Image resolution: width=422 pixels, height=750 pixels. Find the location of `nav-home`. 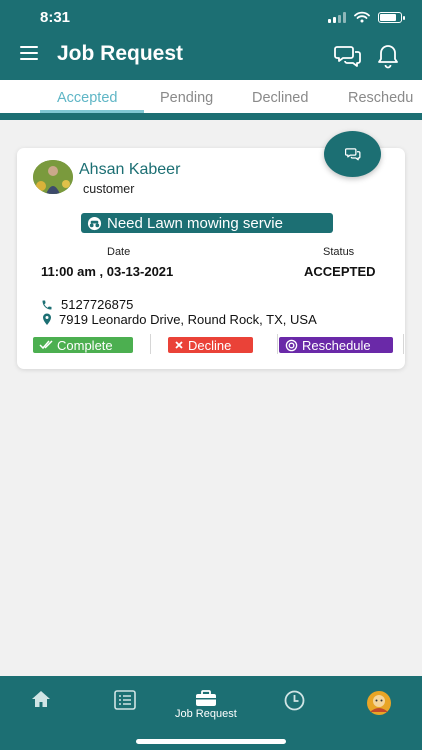

nav-home is located at coordinates (41, 699).